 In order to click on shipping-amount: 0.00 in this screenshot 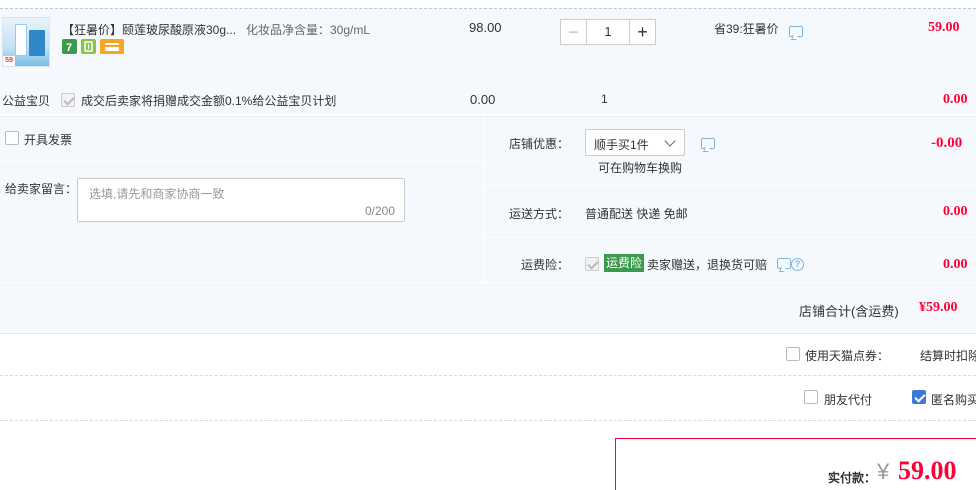, I will do `click(955, 211)`.